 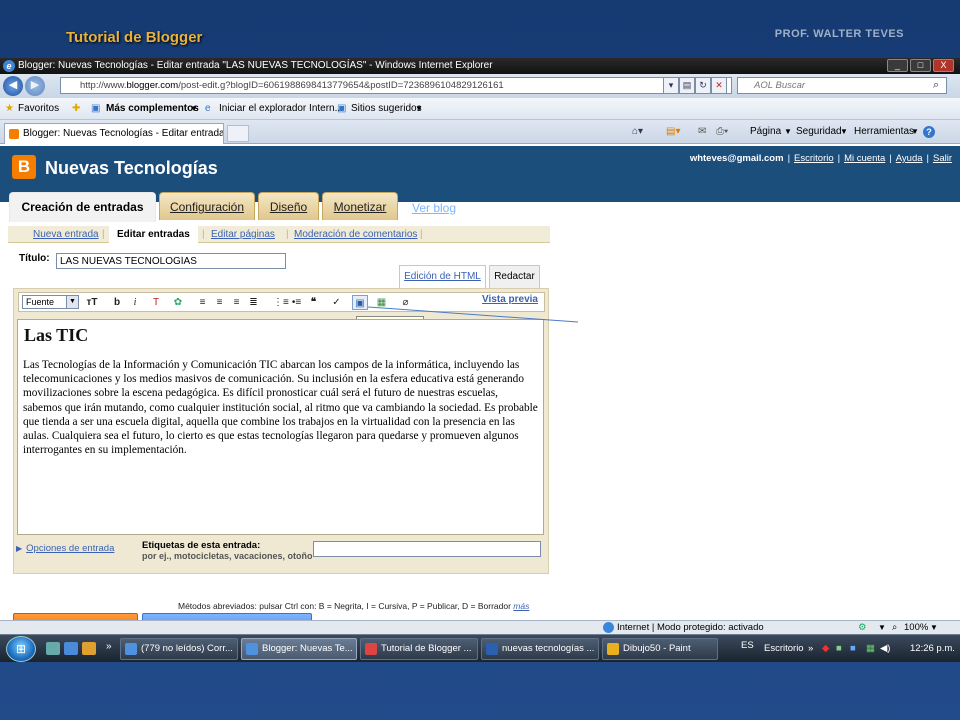 What do you see at coordinates (870, 649) in the screenshot?
I see `network-icon: ▦` at bounding box center [870, 649].